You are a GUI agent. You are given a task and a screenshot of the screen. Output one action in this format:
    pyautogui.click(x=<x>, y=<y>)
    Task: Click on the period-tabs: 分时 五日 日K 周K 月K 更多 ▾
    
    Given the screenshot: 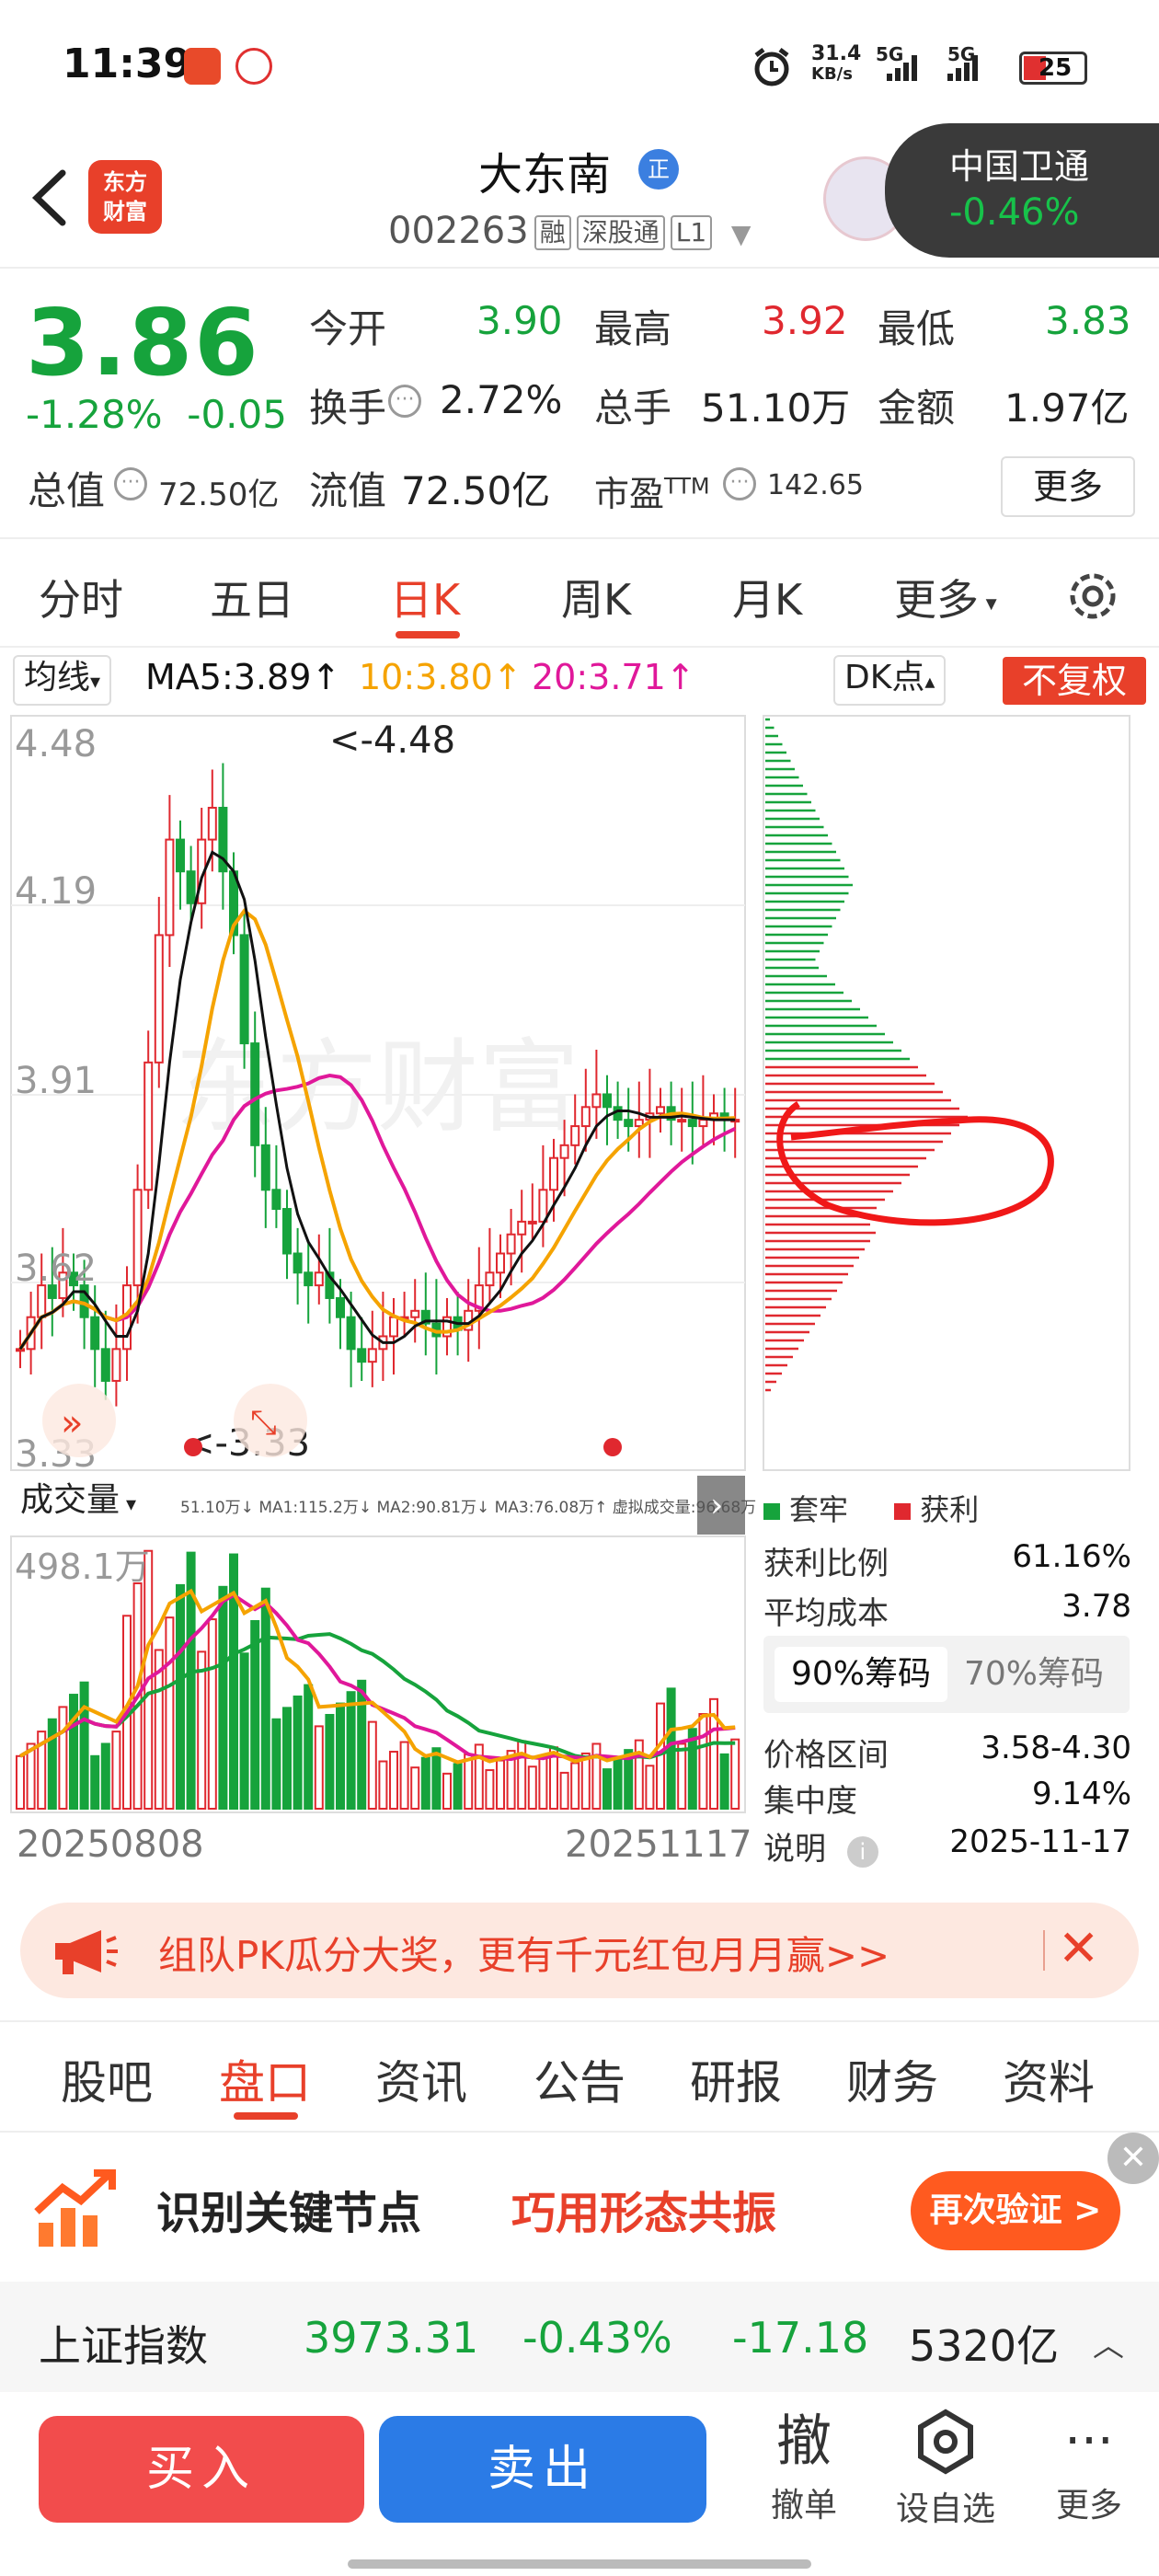 What is the action you would take?
    pyautogui.click(x=579, y=592)
    